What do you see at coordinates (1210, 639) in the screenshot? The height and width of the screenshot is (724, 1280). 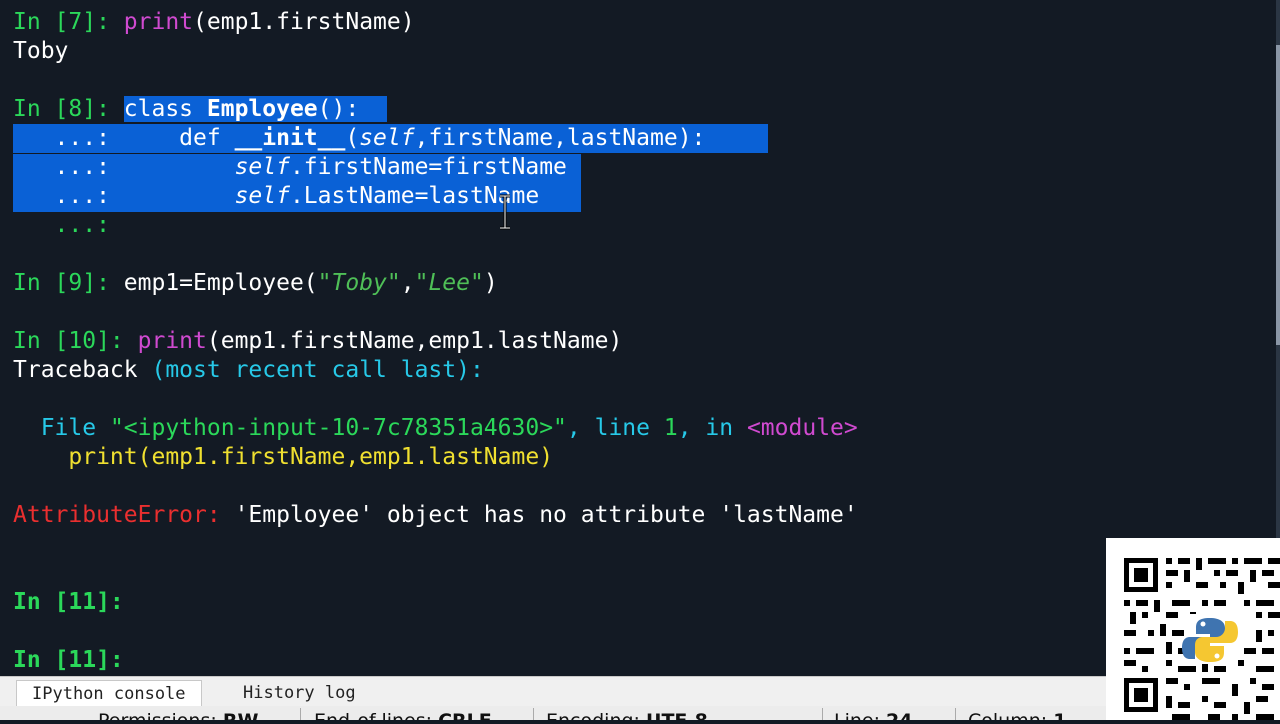 I see `python-logo-icon` at bounding box center [1210, 639].